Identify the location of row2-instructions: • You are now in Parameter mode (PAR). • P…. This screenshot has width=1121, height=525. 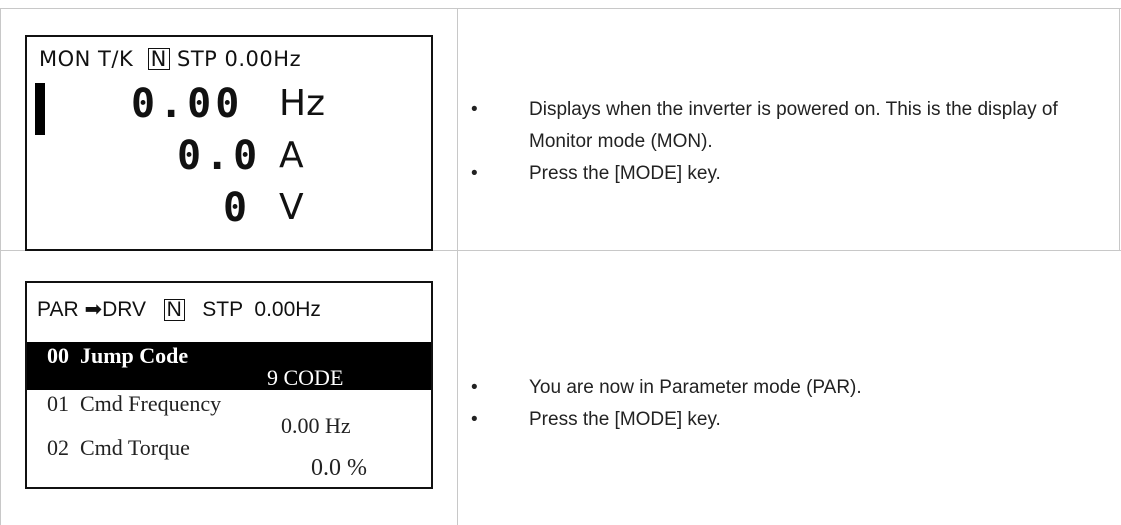
(791, 404).